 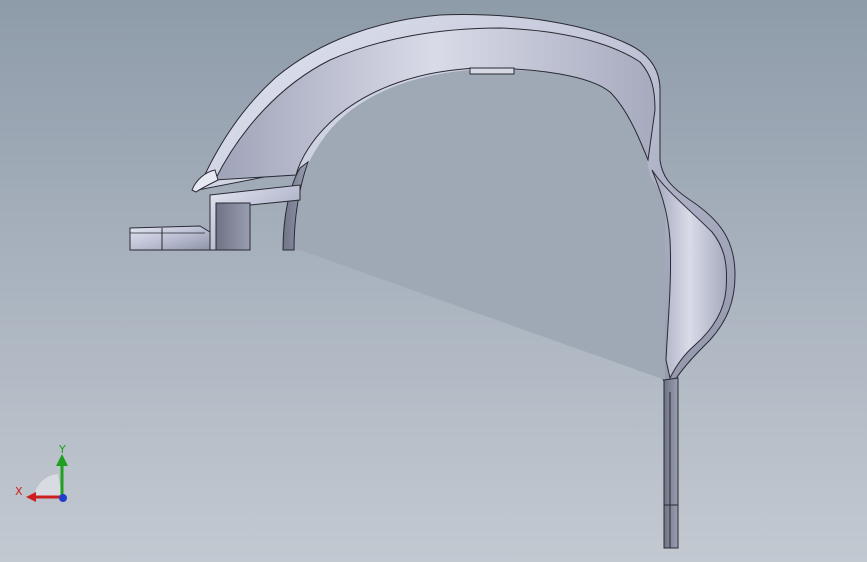 What do you see at coordinates (62, 449) in the screenshot?
I see `y-axis-label: Y` at bounding box center [62, 449].